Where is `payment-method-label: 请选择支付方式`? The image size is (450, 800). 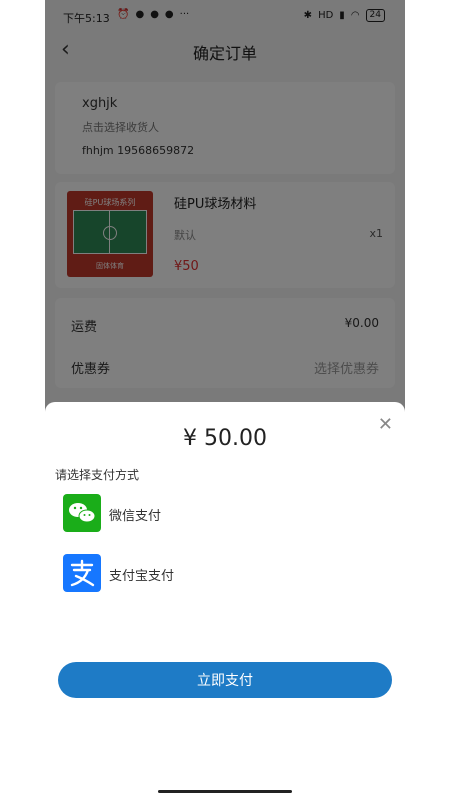 payment-method-label: 请选择支付方式 is located at coordinates (97, 475).